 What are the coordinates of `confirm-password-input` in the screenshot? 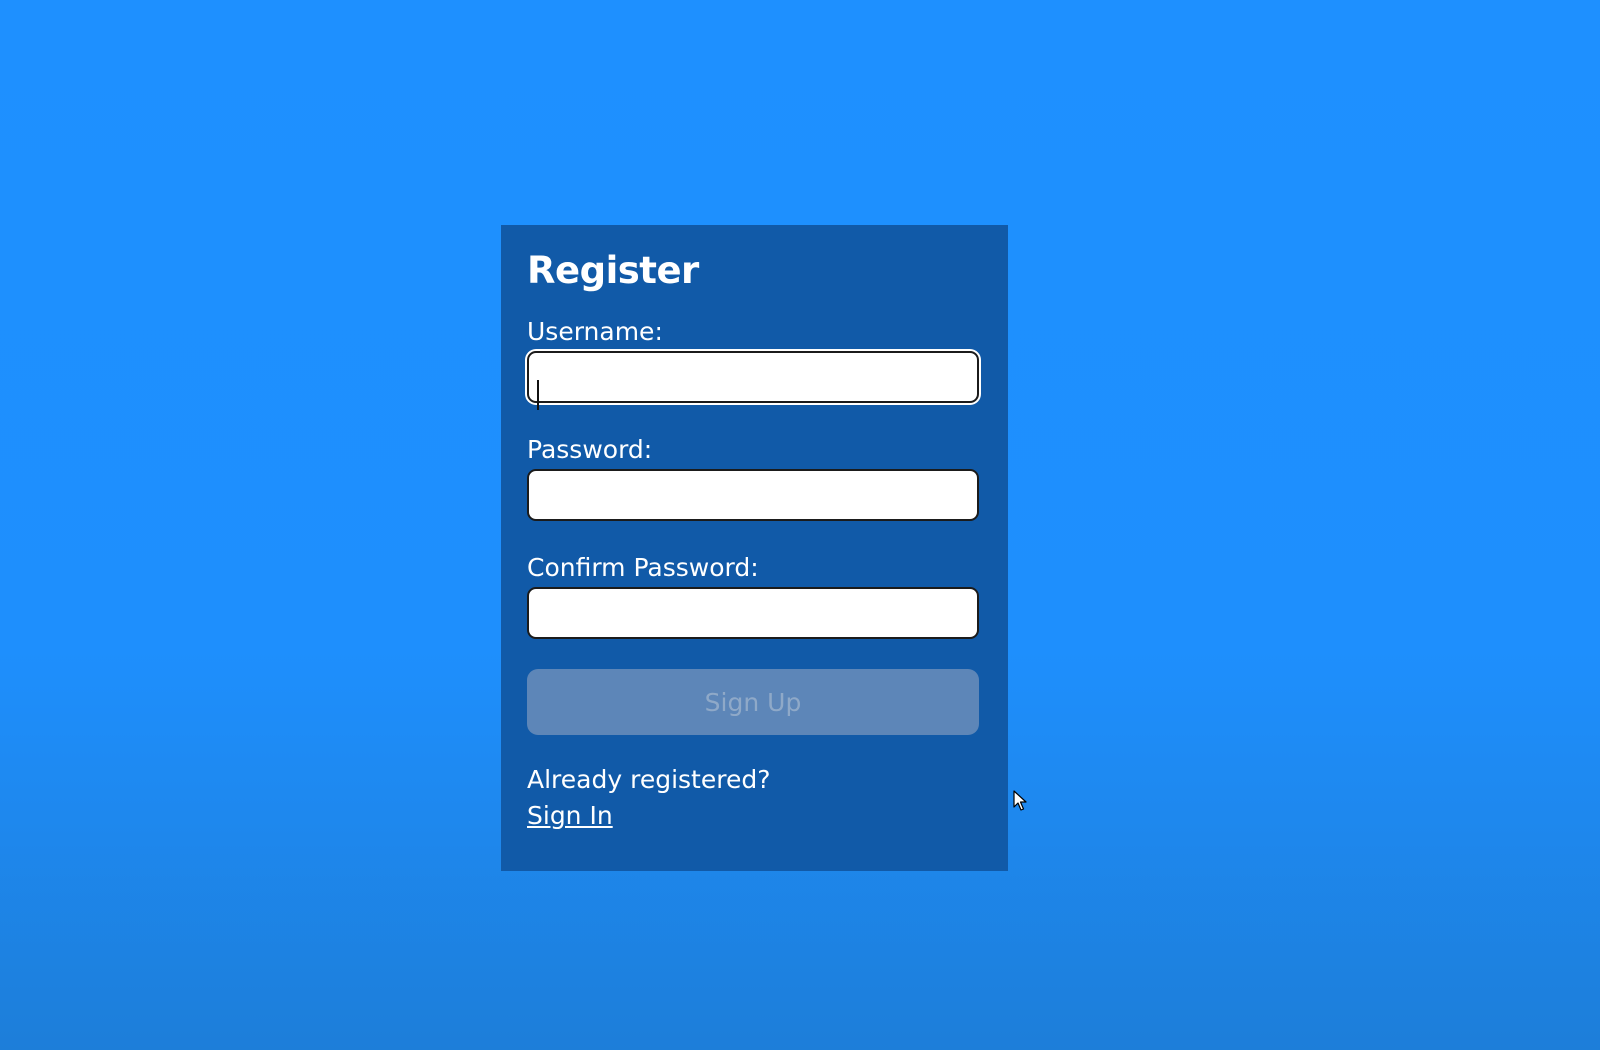 It's located at (753, 613).